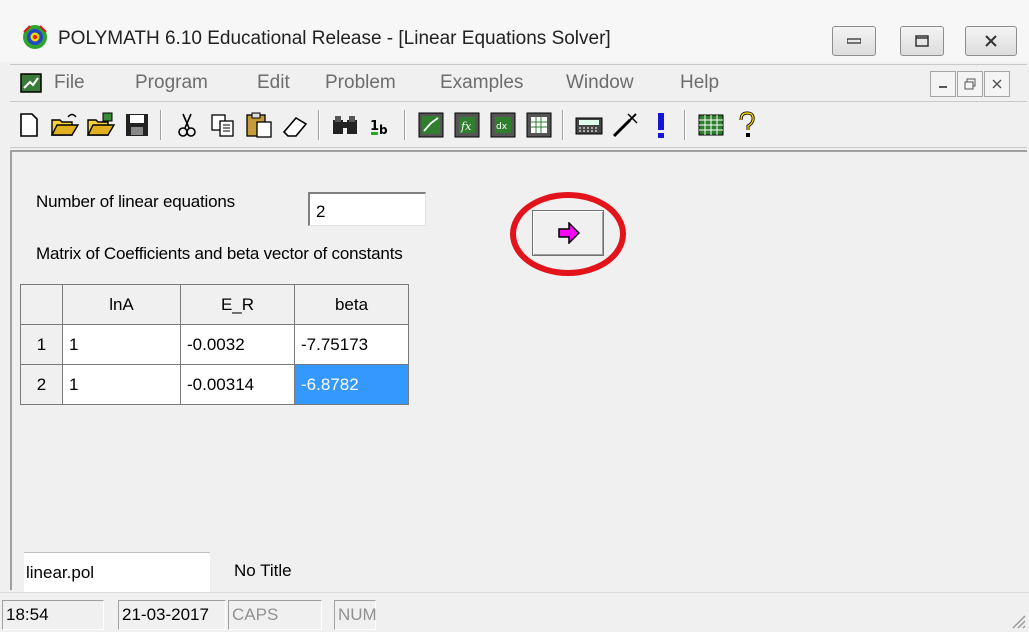  Describe the element at coordinates (699, 83) in the screenshot. I see `menu-help: Help` at that location.